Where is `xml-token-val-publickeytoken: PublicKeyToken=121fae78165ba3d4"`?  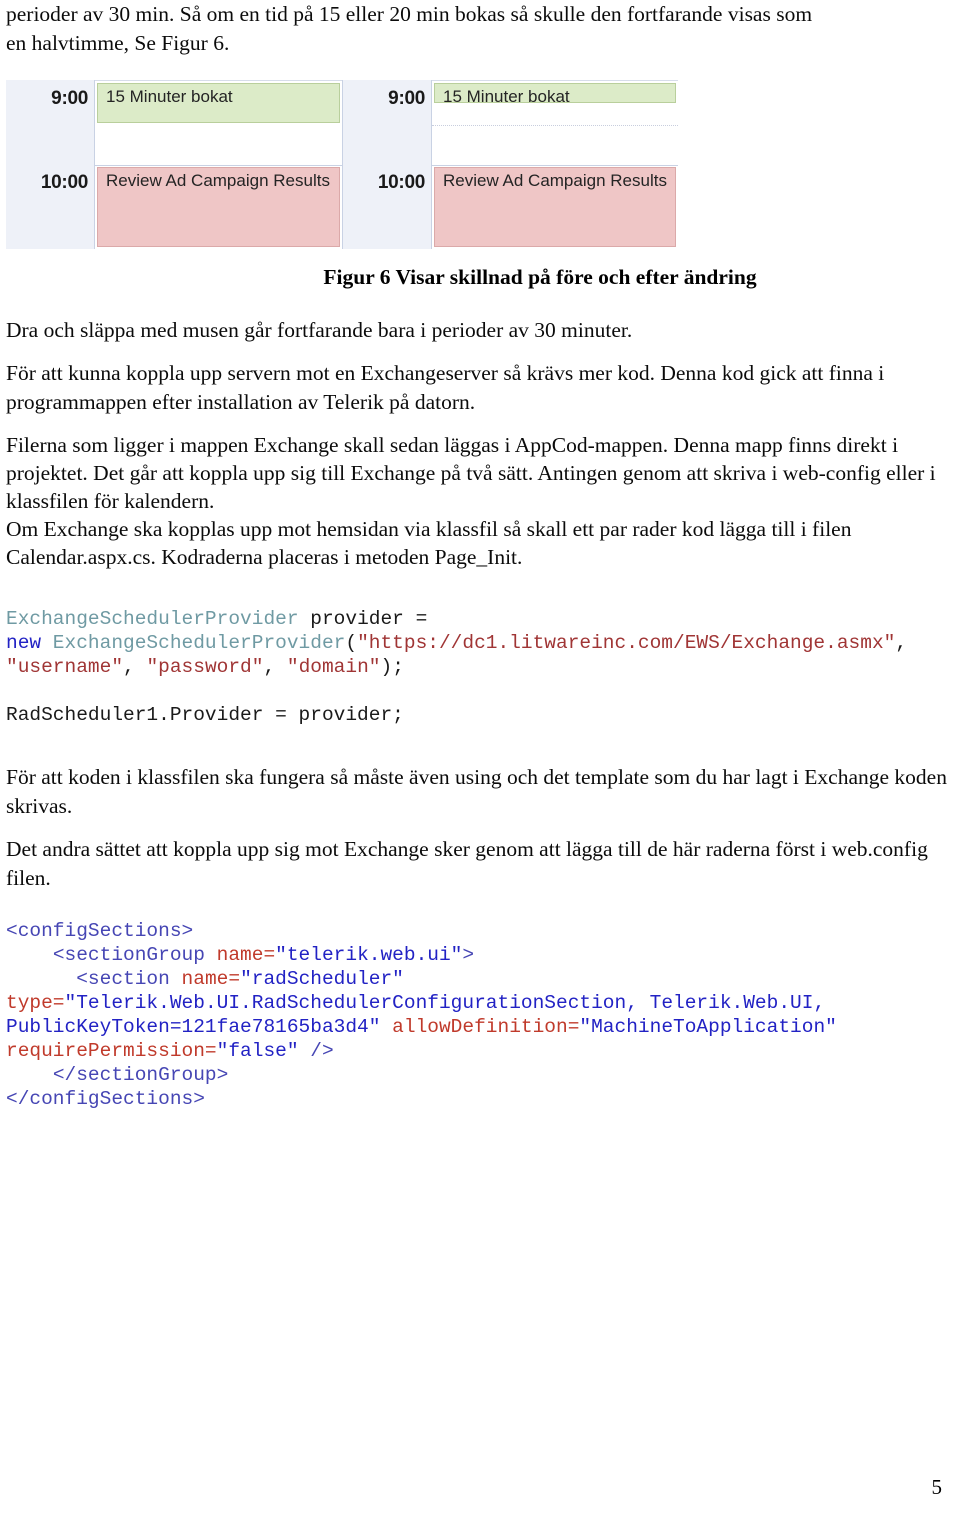 xml-token-val-publickeytoken: PublicKeyToken=121fae78165ba3d4" is located at coordinates (193, 1027).